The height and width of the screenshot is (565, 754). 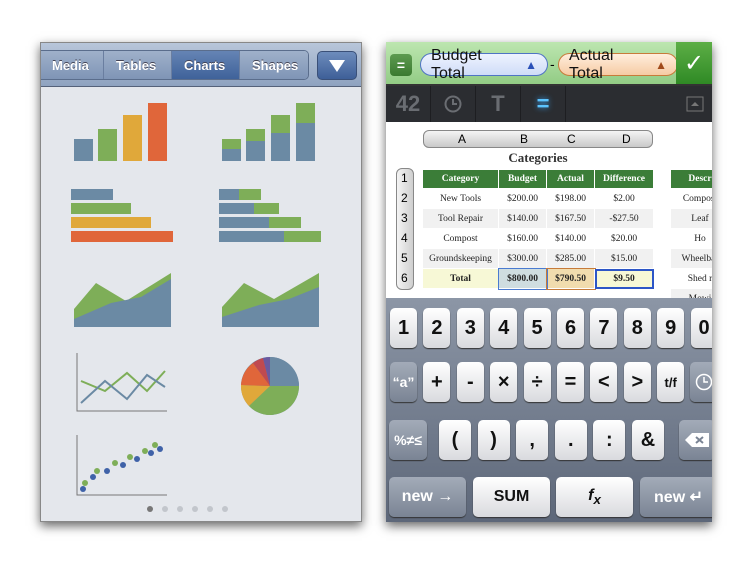 I want to click on row-header: 1, so click(x=404, y=178).